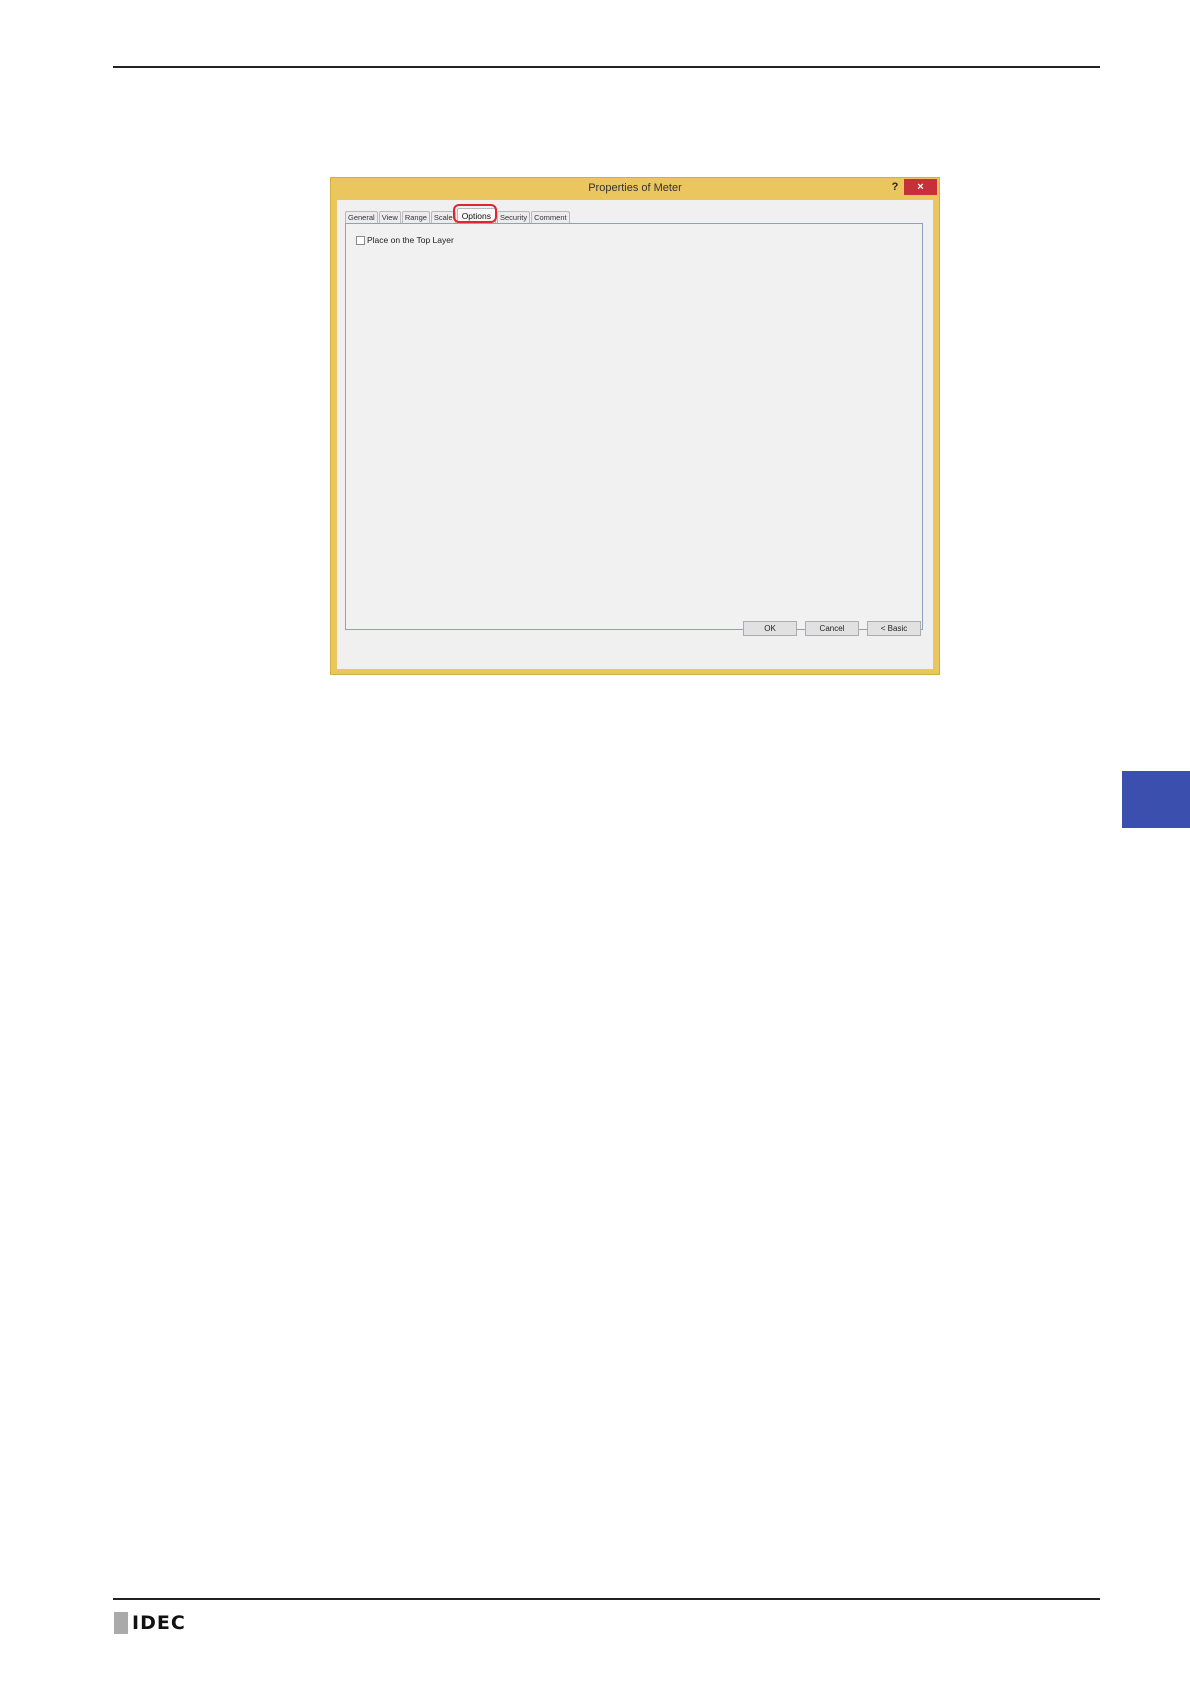 This screenshot has height=1684, width=1190. I want to click on cancel-button: Cancel, so click(832, 628).